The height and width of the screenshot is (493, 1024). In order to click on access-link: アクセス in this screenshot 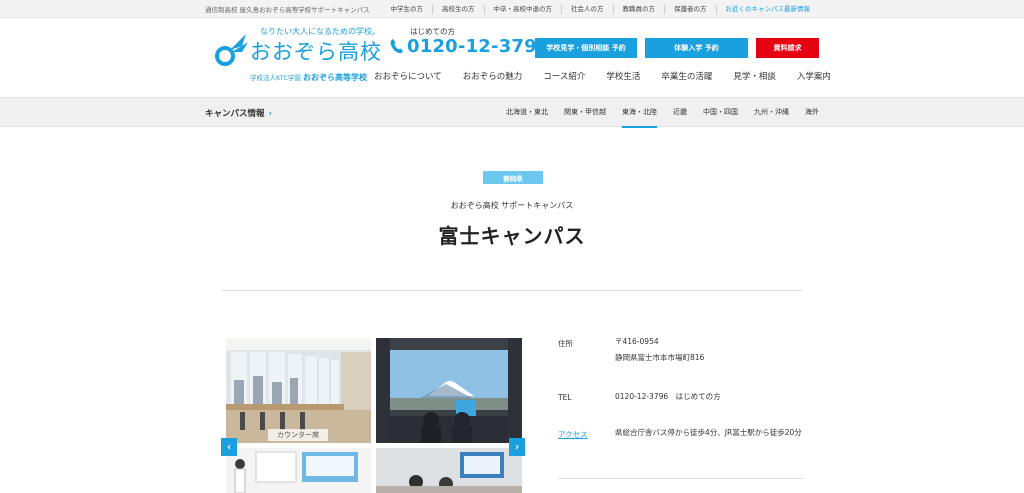, I will do `click(573, 434)`.